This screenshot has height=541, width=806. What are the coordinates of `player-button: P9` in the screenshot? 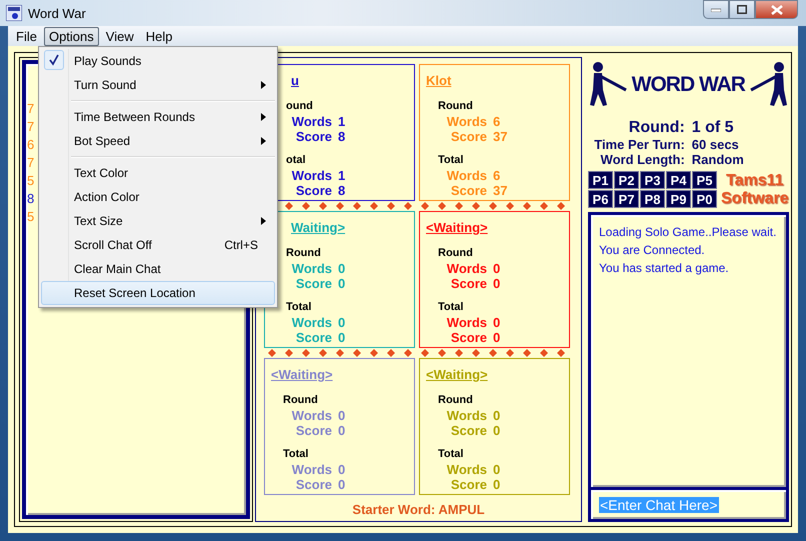 It's located at (678, 199).